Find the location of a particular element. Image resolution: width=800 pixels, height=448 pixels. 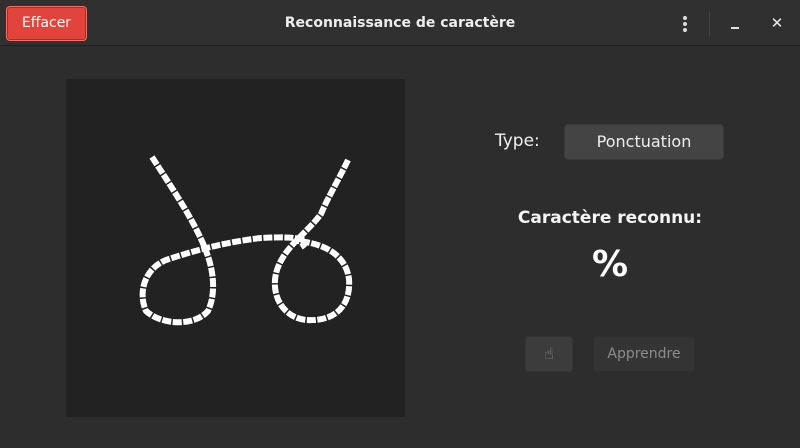

learn-button: Apprendre is located at coordinates (644, 354).